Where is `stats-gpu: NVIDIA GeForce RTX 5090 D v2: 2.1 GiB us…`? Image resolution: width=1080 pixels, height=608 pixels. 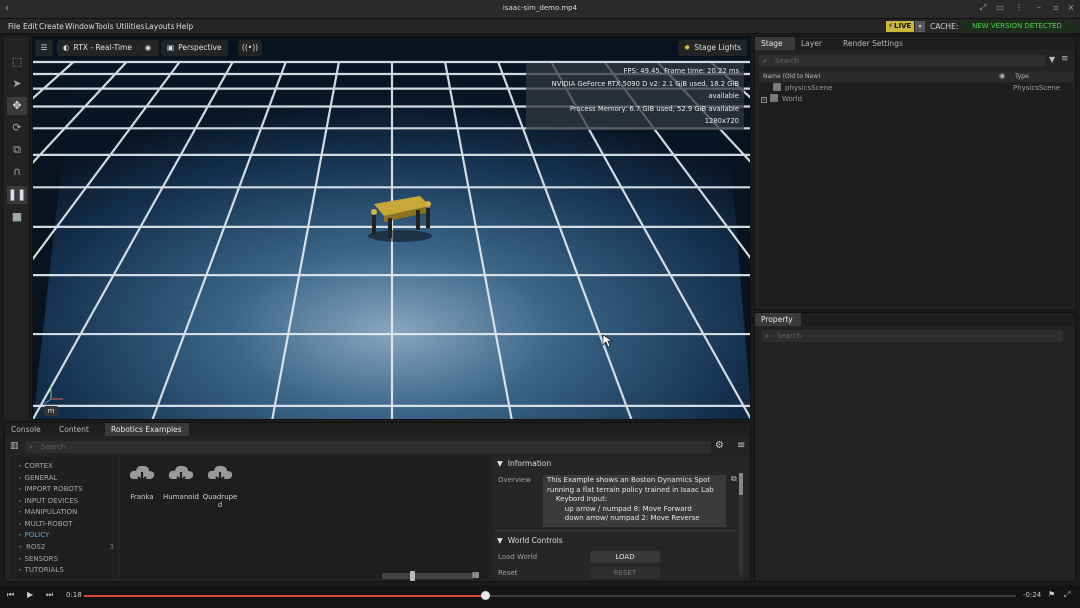
stats-gpu: NVIDIA GeForce RTX 5090 D v2: 2.1 GiB us… is located at coordinates (645, 90).